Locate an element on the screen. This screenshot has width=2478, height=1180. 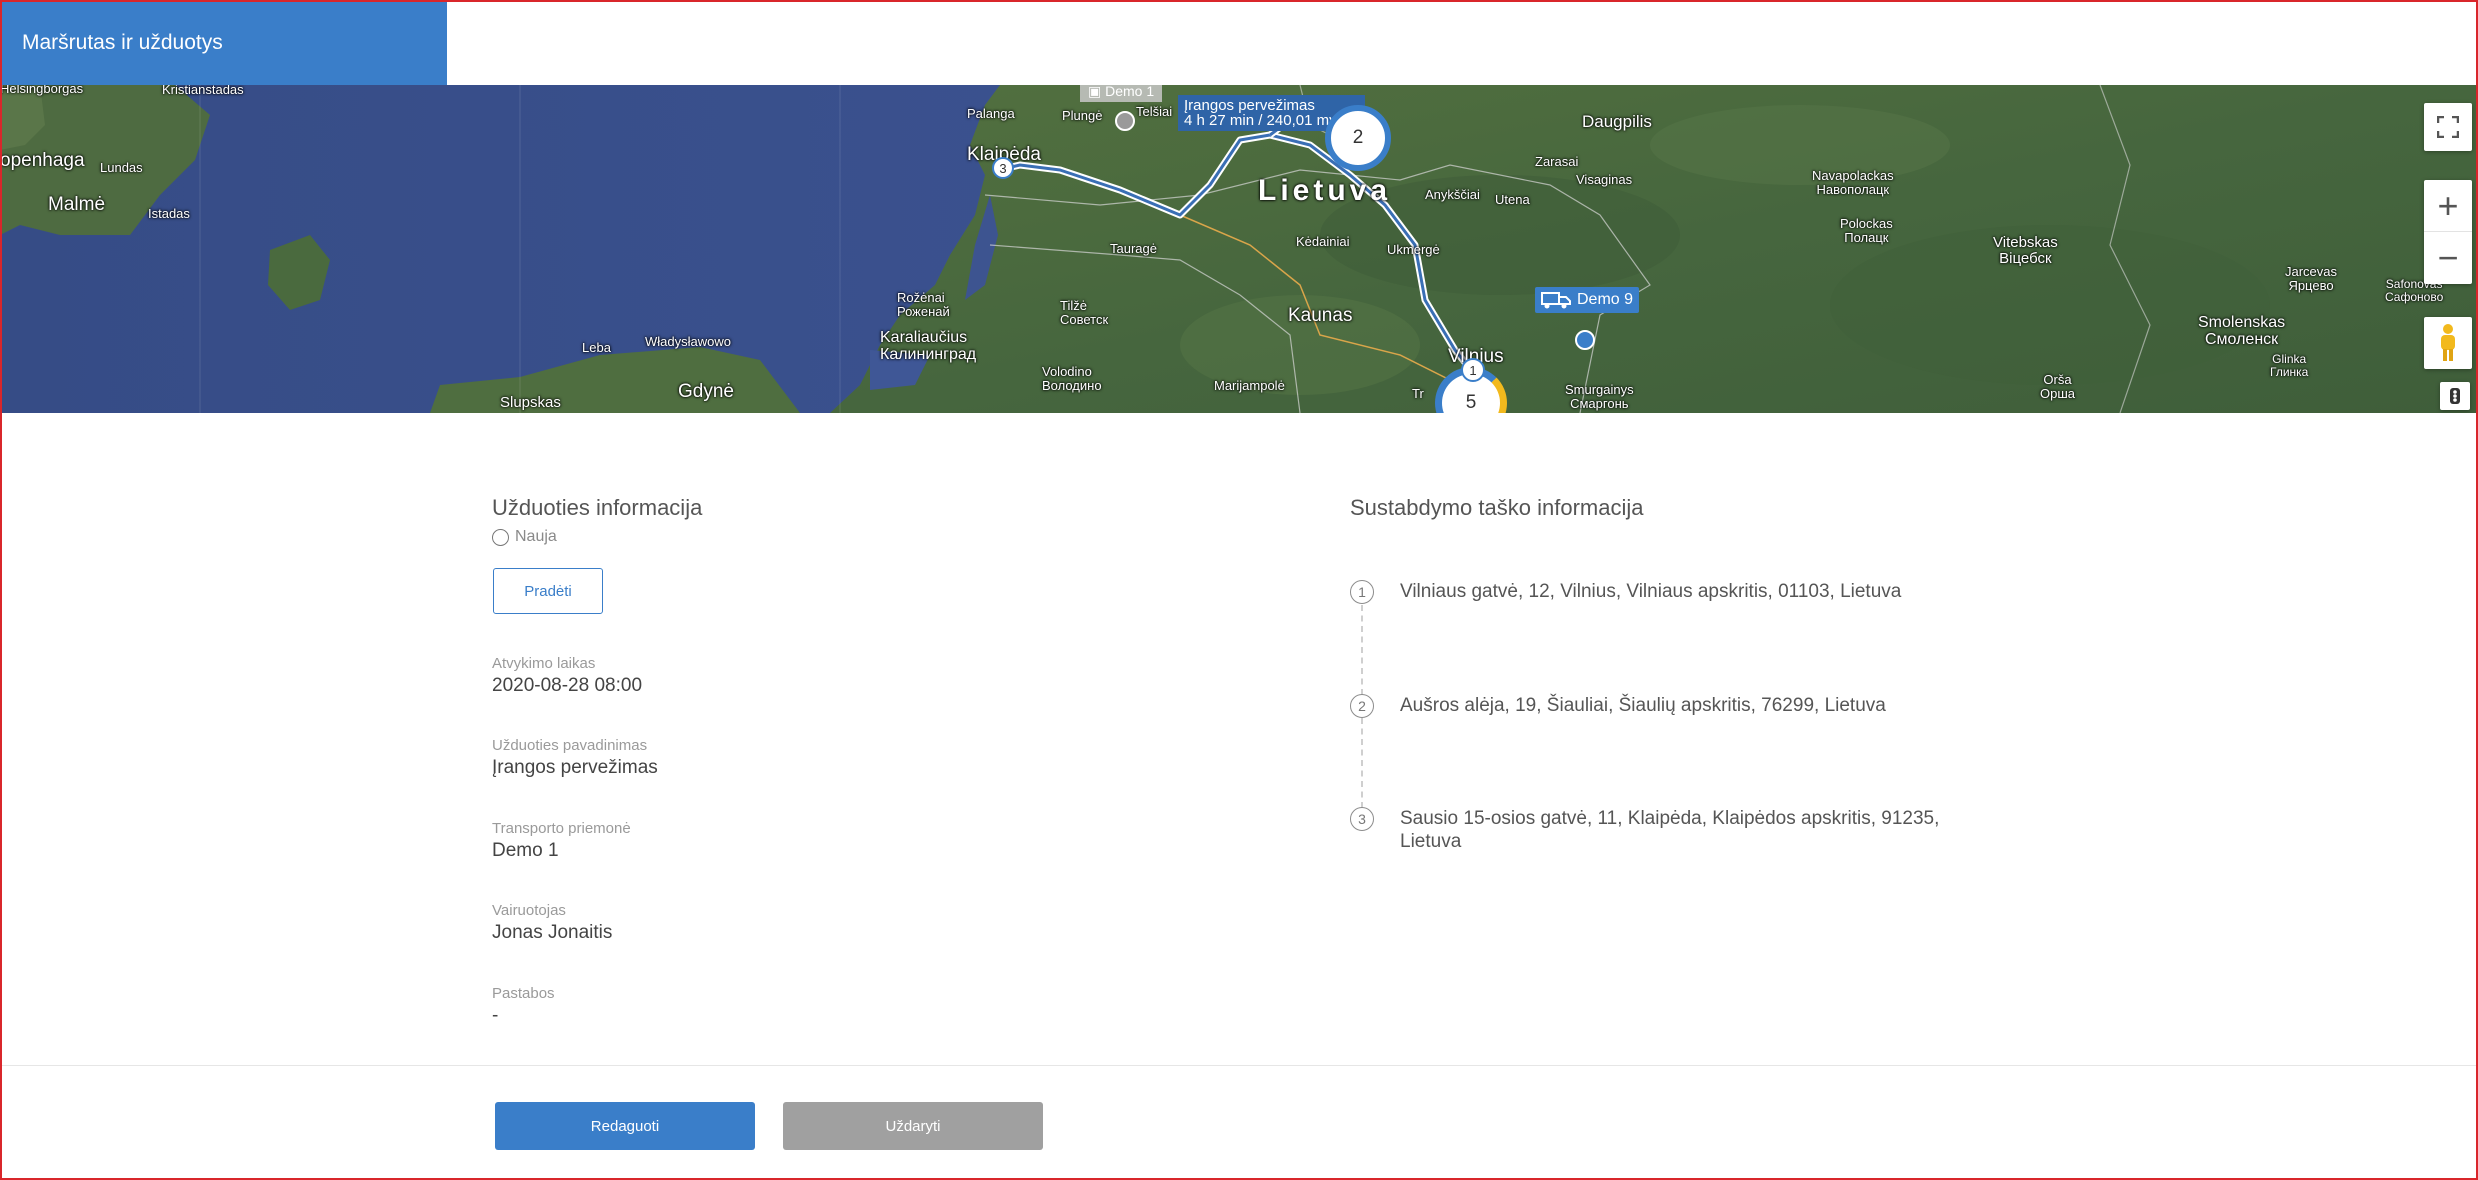
route-tooltip-title: Įrangos pervežimas is located at coordinates (1249, 105).